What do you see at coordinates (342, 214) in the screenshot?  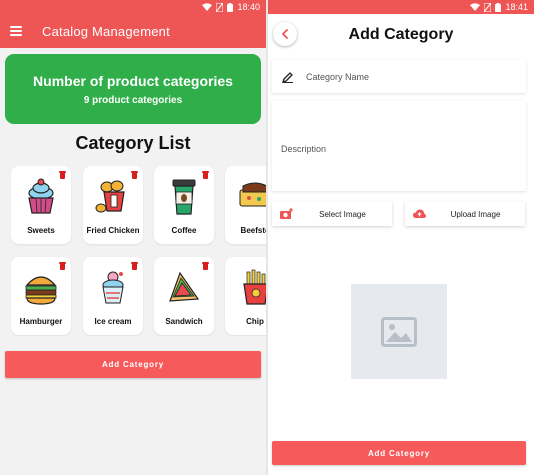 I see `select-image-label: Select Image` at bounding box center [342, 214].